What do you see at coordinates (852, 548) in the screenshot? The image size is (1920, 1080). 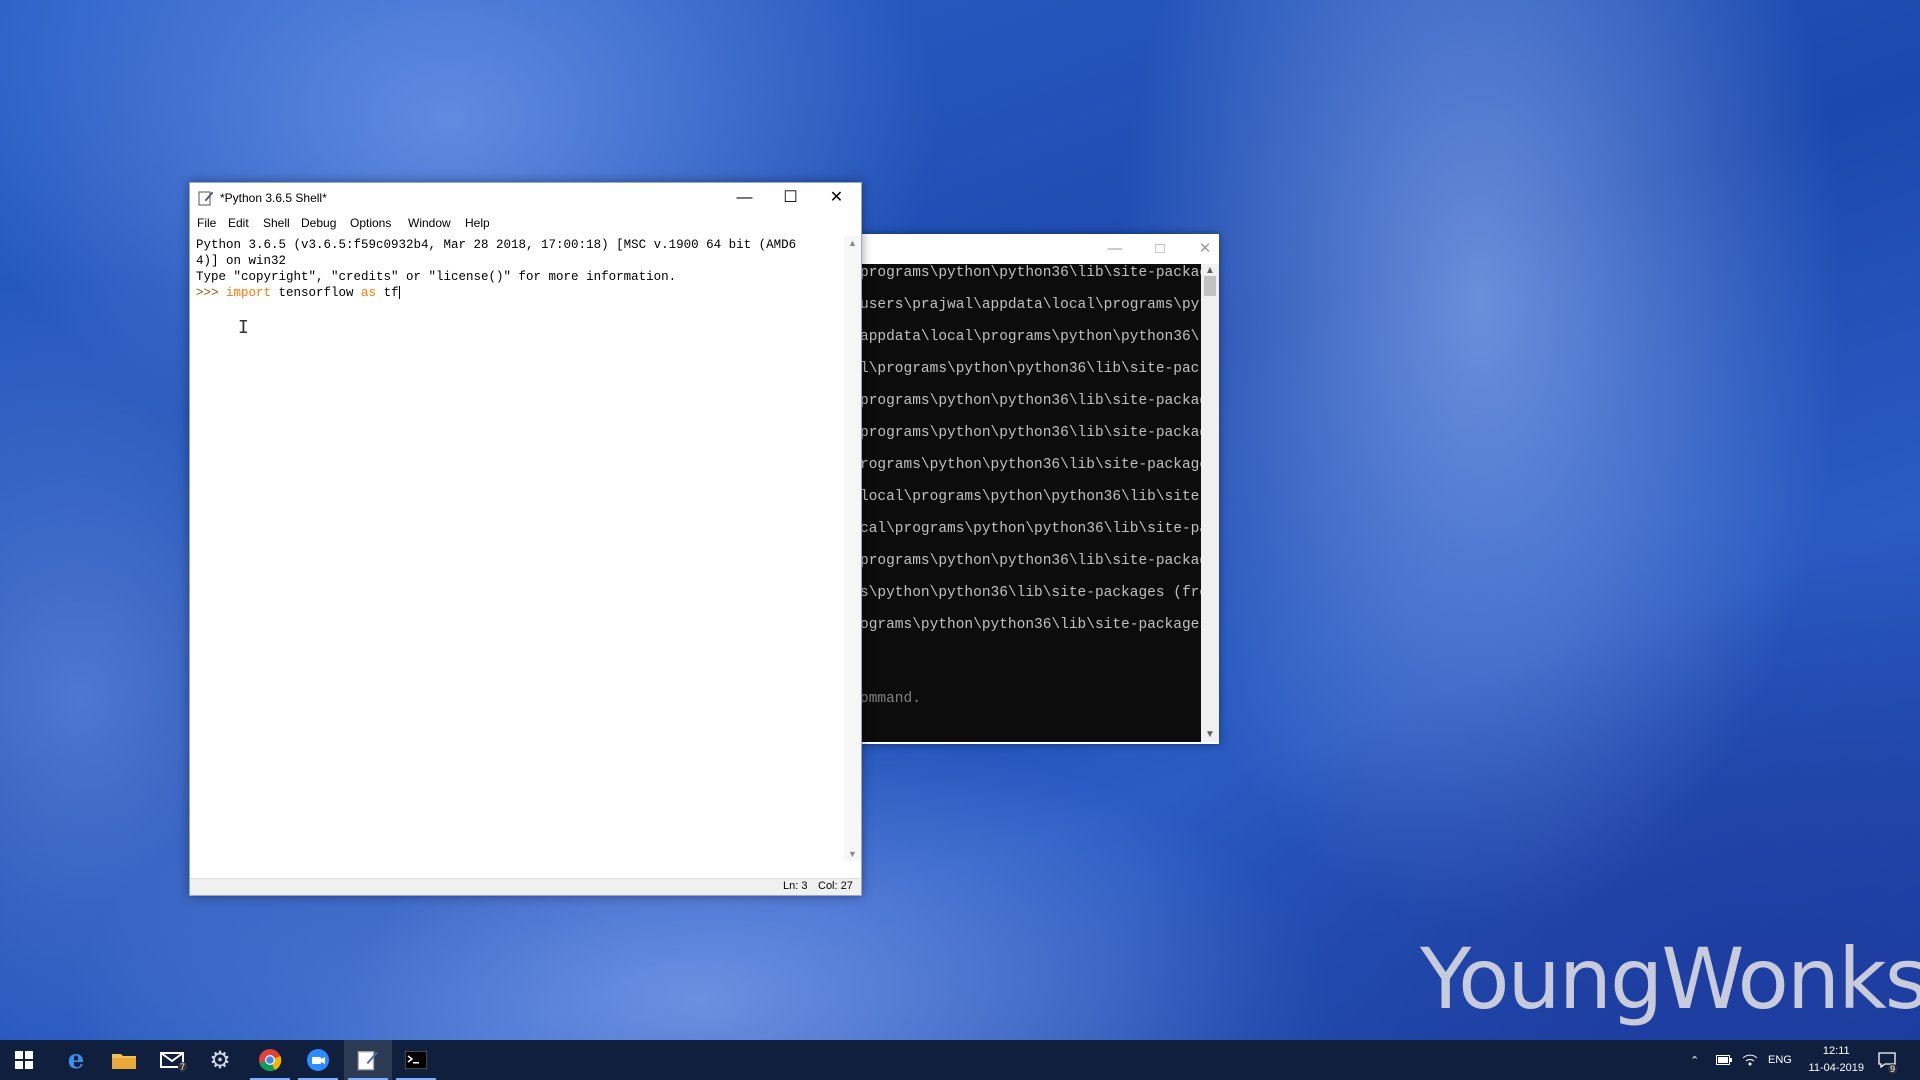 I see `shell-scrollbar: ▲ ▼` at bounding box center [852, 548].